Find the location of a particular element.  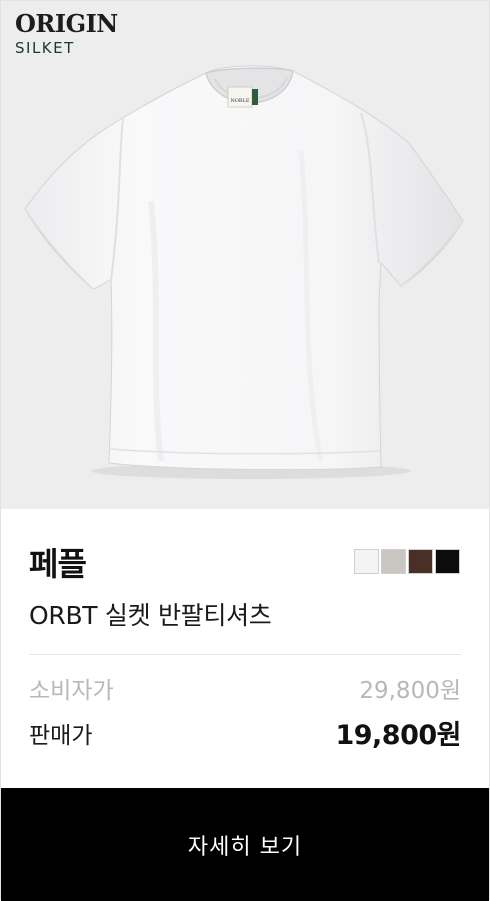

product-name: ORBT 실켓 반팔티셔츠 is located at coordinates (150, 614).